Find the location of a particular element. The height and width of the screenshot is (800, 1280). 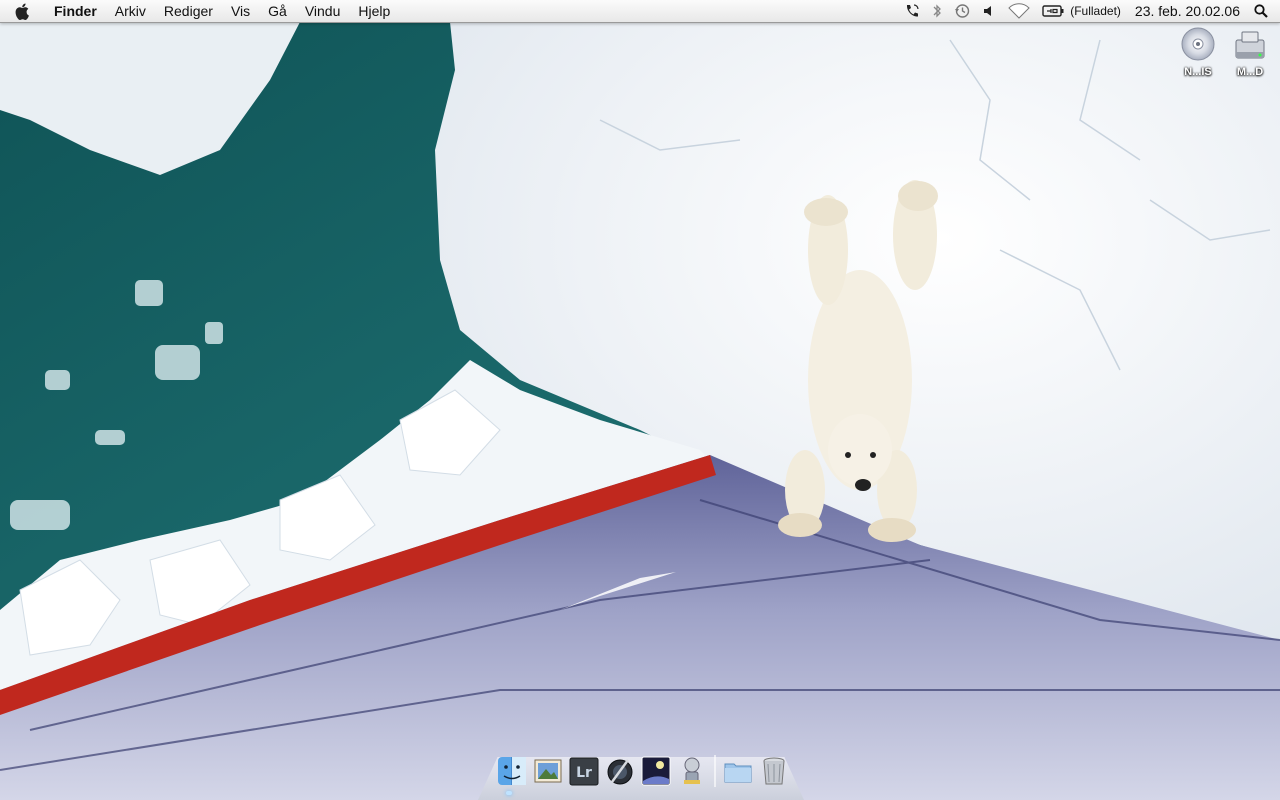

aperture-icon is located at coordinates (620, 772).